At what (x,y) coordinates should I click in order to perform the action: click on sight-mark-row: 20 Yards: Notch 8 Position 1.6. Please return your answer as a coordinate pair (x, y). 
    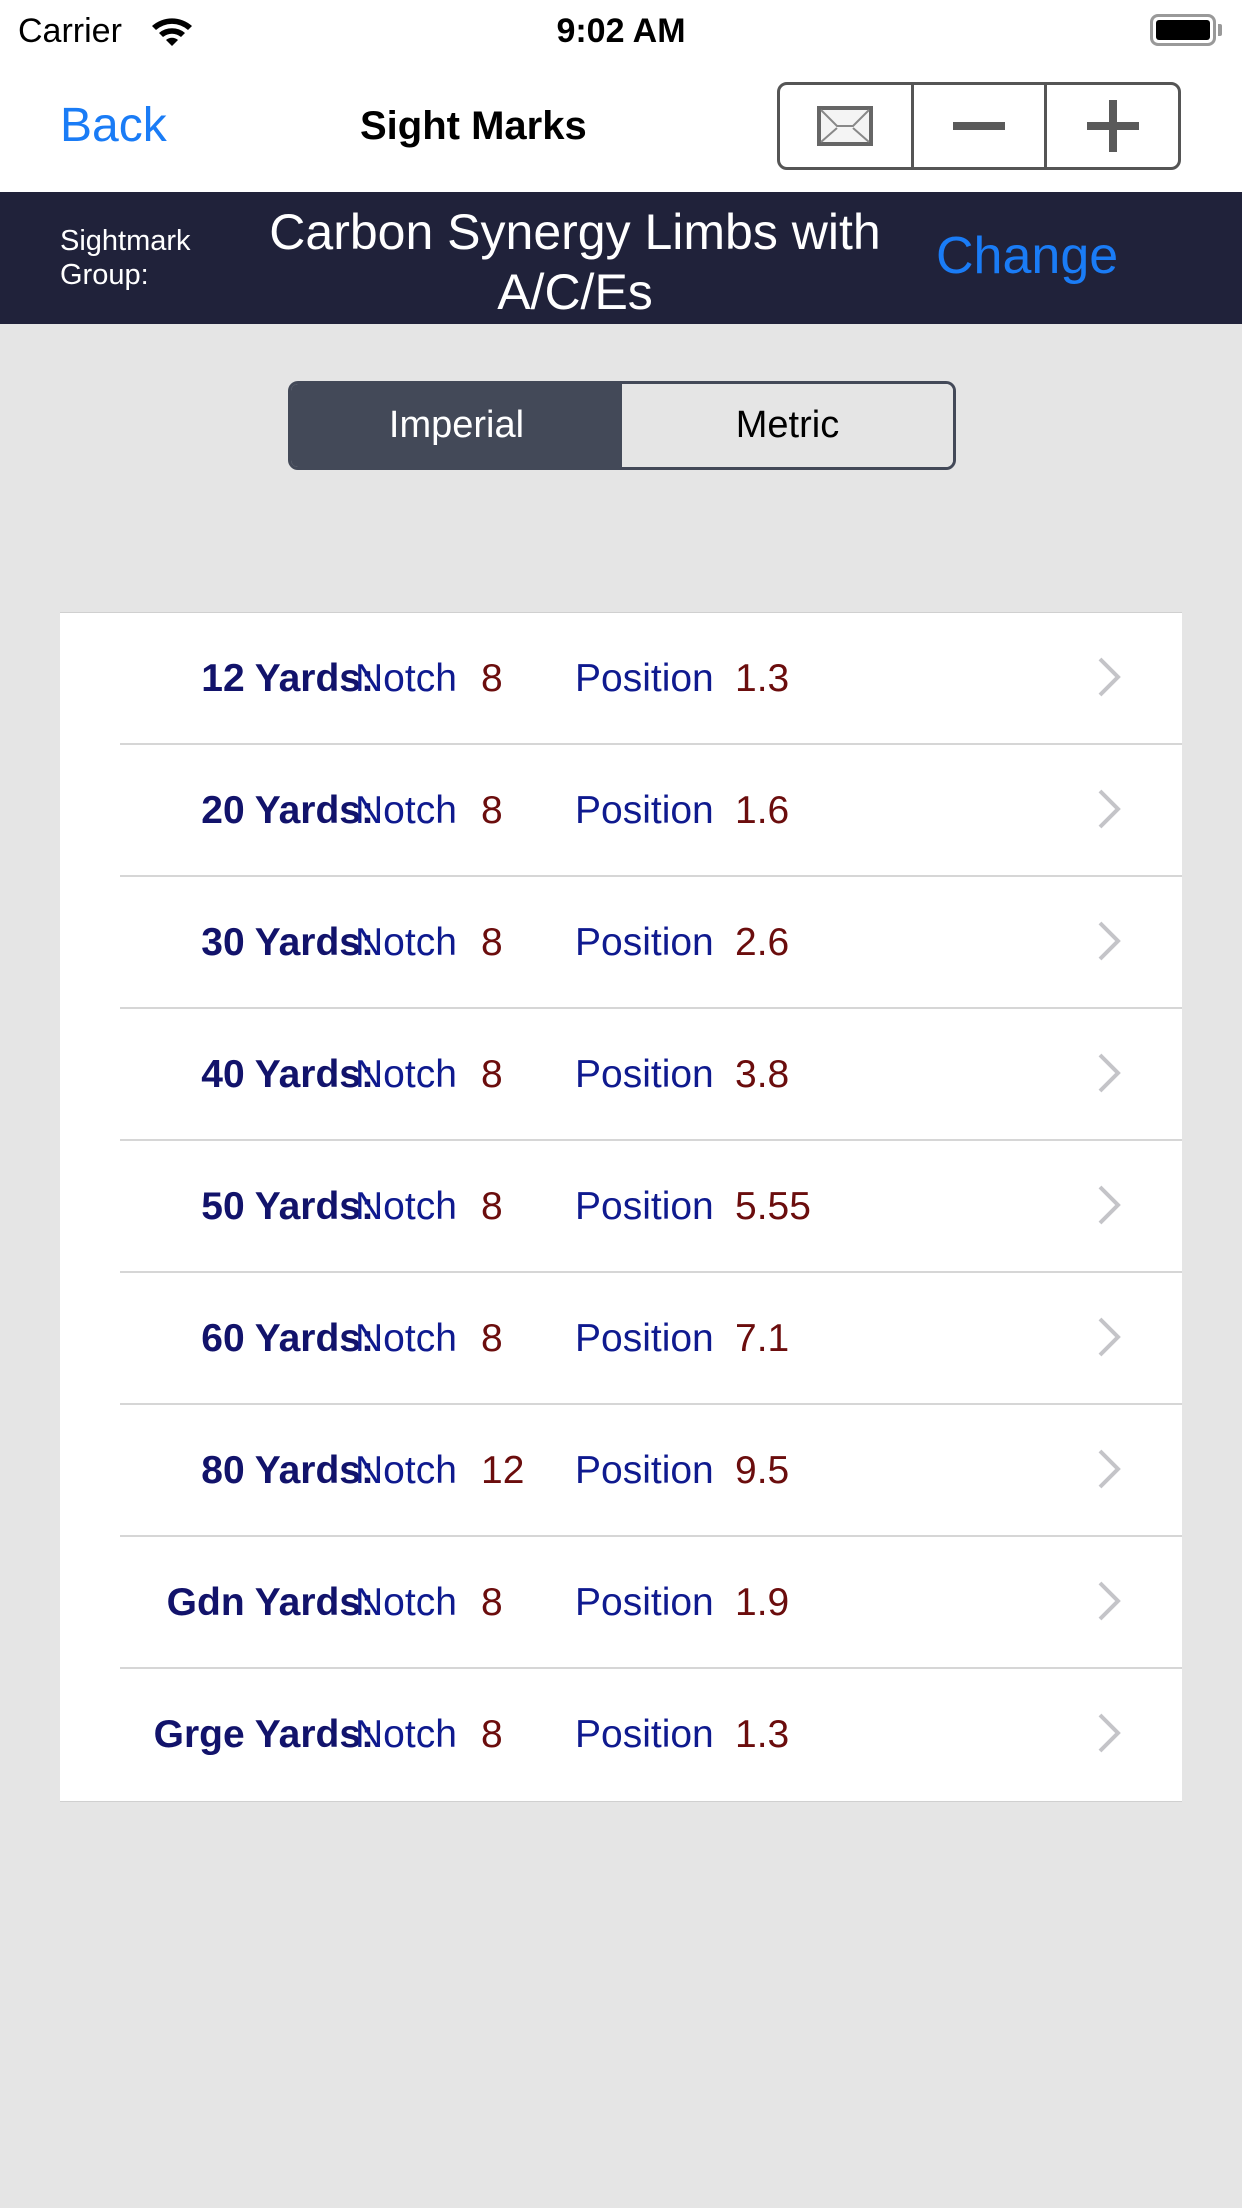
    Looking at the image, I should click on (621, 811).